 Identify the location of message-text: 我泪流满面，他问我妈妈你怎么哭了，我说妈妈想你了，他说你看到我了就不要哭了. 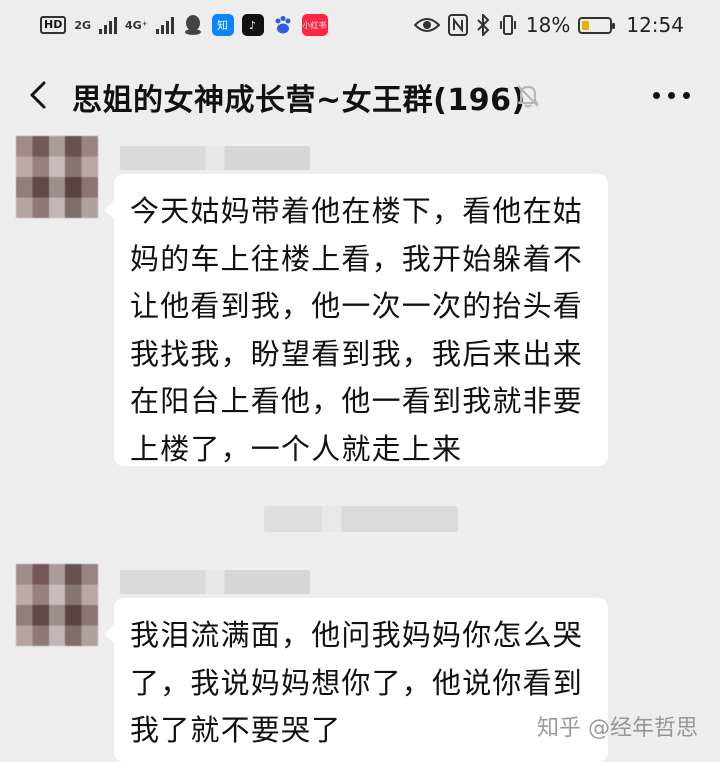
(357, 682).